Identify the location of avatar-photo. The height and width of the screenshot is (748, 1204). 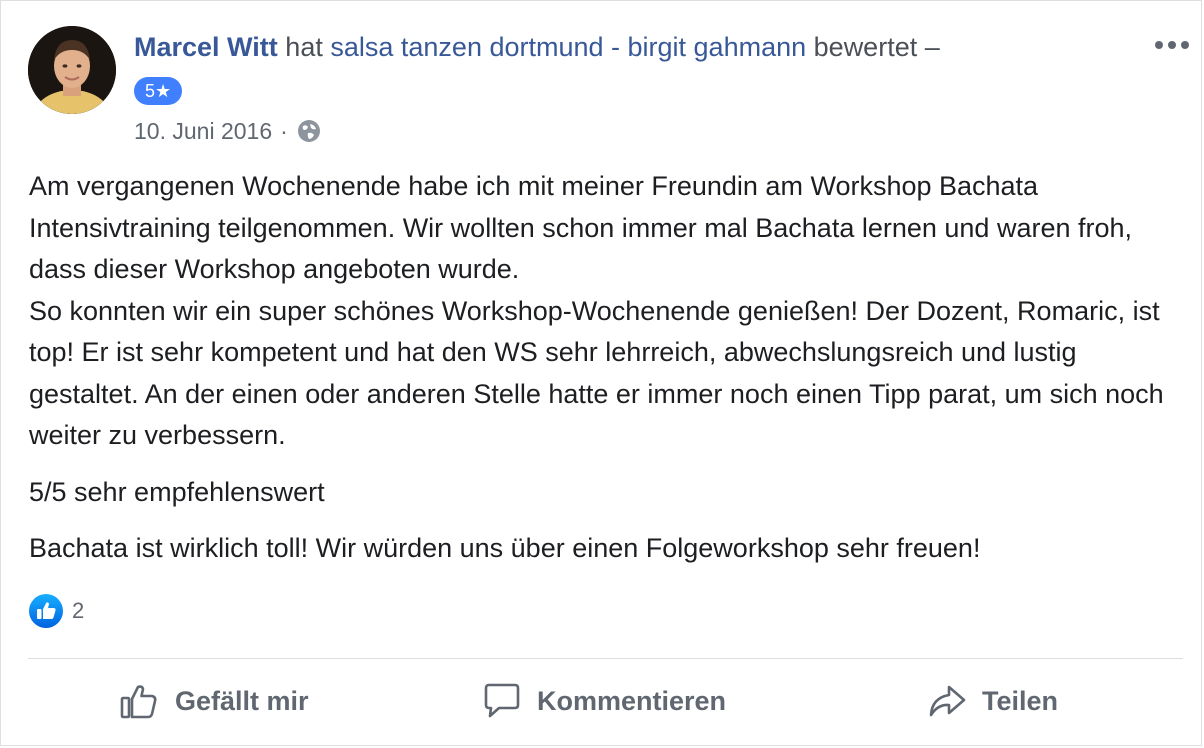
(72, 70).